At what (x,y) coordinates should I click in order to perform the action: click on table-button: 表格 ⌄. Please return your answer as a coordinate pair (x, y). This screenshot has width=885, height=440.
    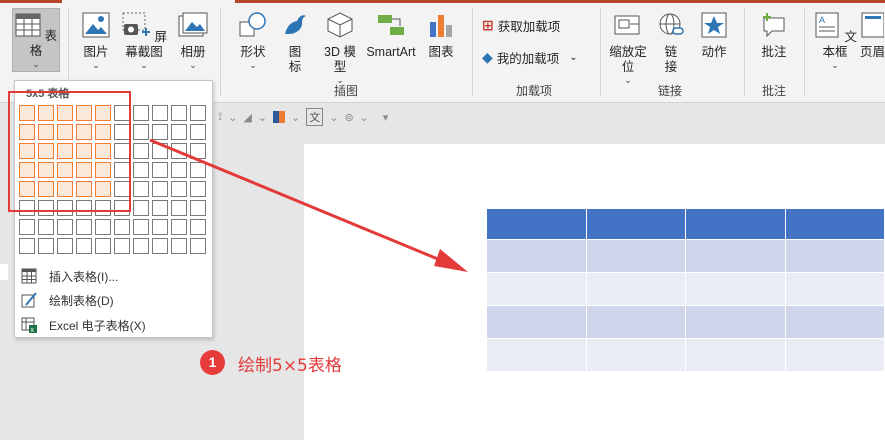
    Looking at the image, I should click on (36, 40).